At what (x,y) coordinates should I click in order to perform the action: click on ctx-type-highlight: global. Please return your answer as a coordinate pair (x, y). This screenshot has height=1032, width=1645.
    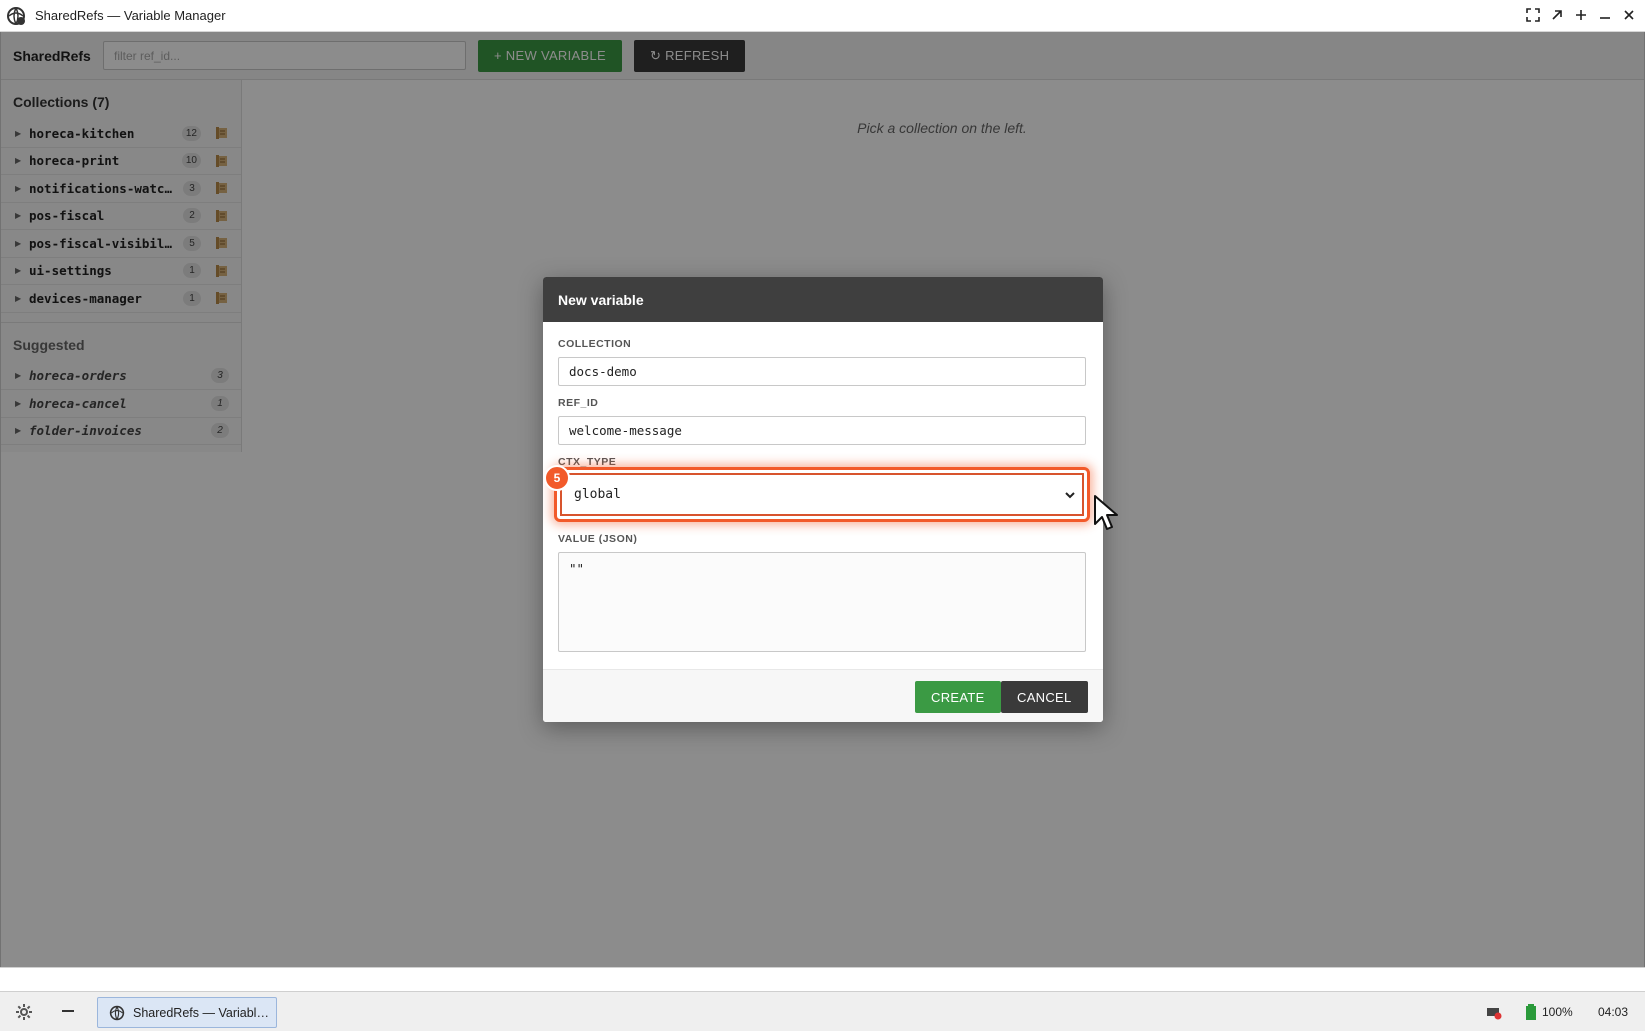
    Looking at the image, I should click on (822, 494).